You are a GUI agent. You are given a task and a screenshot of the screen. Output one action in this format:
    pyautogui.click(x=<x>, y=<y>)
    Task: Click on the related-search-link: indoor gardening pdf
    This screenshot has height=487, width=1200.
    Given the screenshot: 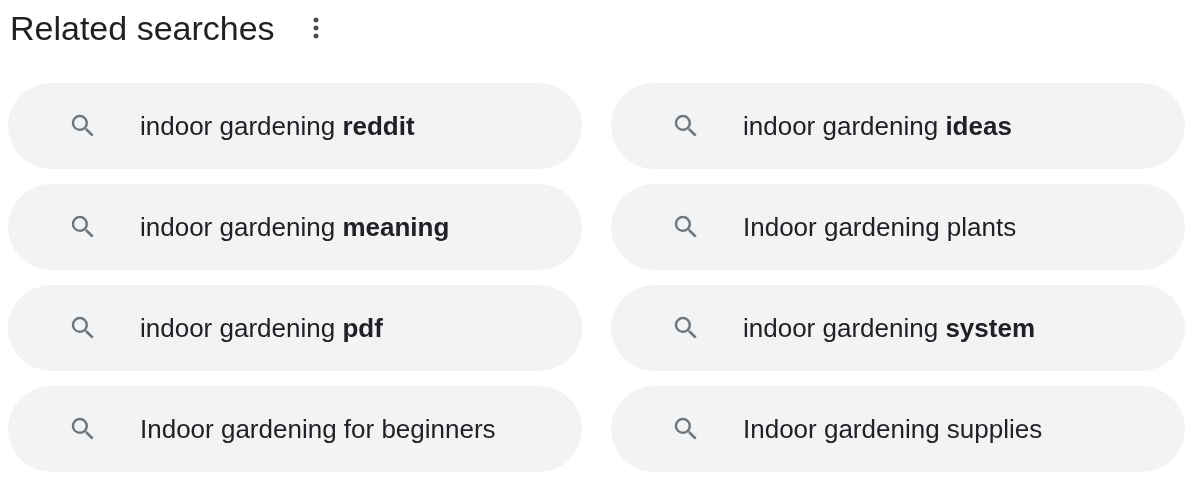 What is the action you would take?
    pyautogui.click(x=295, y=328)
    